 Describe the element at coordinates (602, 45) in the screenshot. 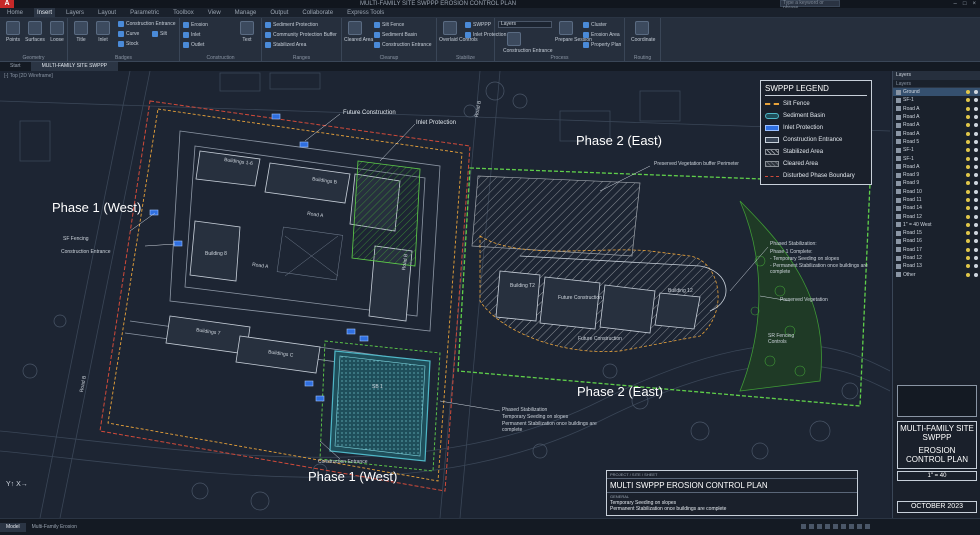

I see `property-plan-tool: Property Plan` at that location.